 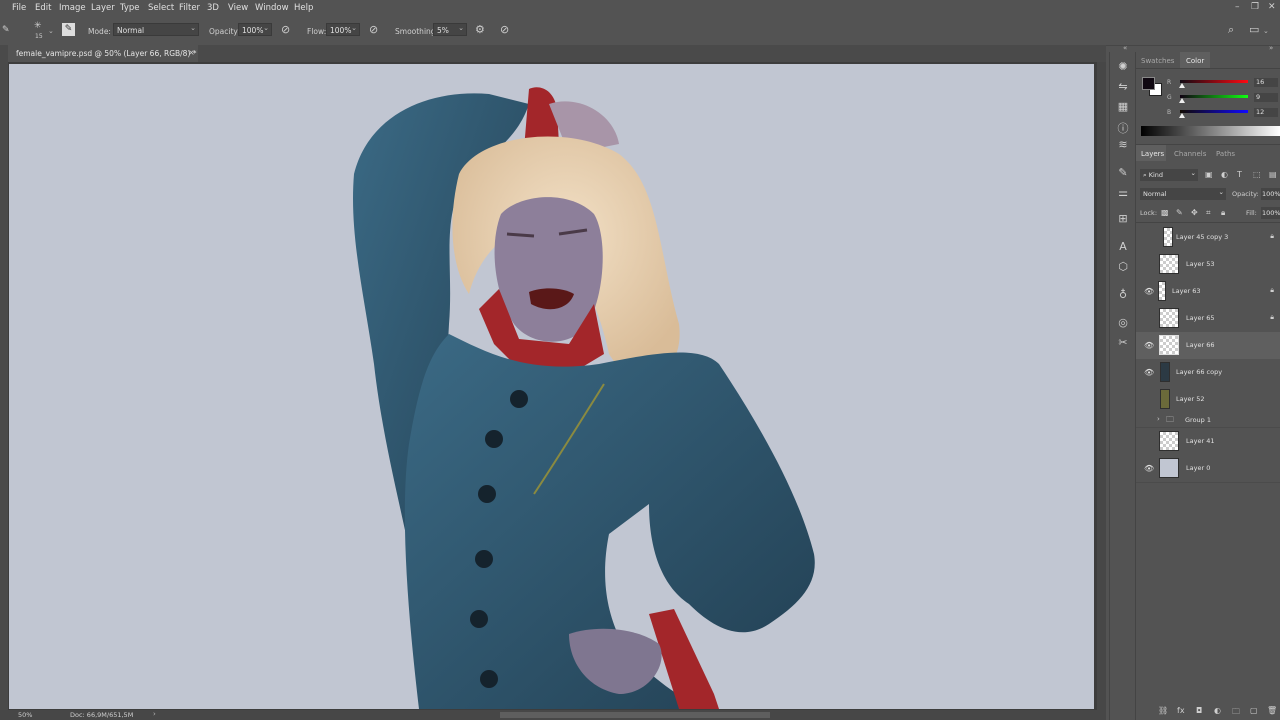 What do you see at coordinates (1165, 212) in the screenshot?
I see `lock-transparency-icon: ▩` at bounding box center [1165, 212].